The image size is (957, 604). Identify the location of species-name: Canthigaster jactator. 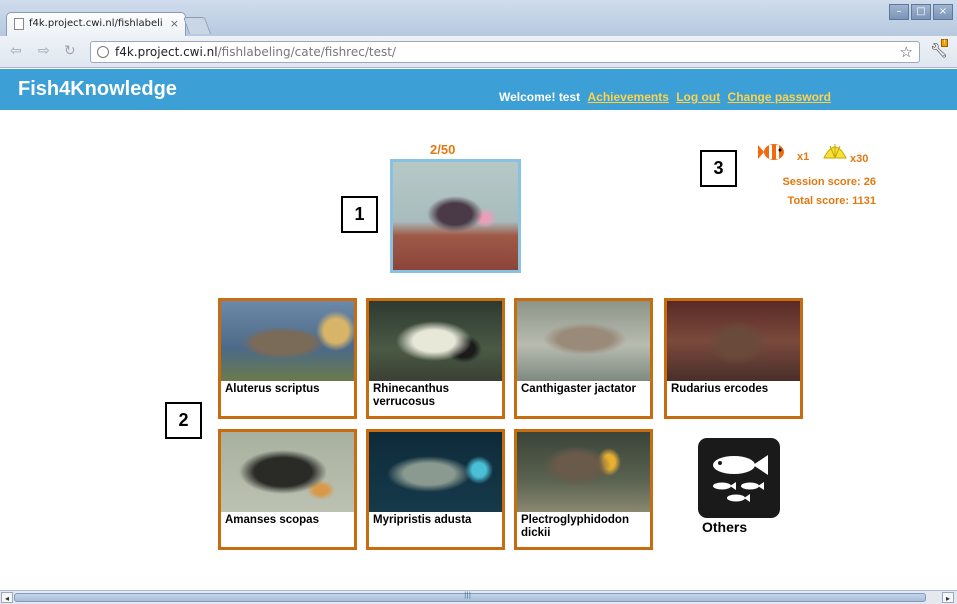
(579, 389).